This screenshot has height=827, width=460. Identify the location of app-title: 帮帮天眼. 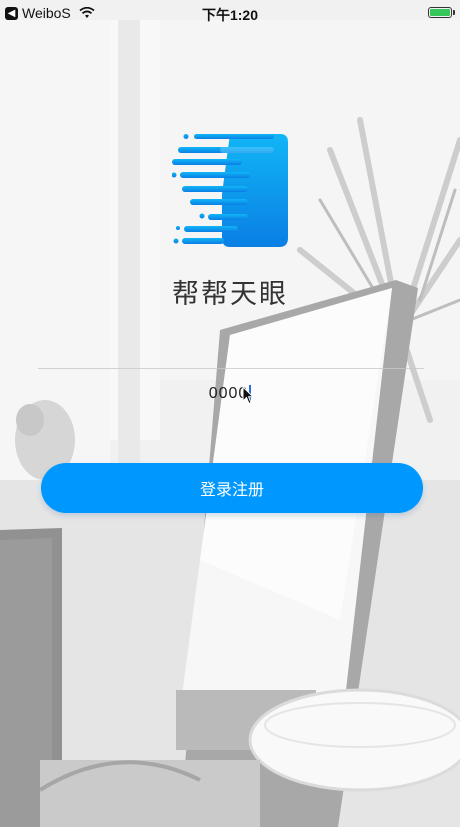
(230, 294).